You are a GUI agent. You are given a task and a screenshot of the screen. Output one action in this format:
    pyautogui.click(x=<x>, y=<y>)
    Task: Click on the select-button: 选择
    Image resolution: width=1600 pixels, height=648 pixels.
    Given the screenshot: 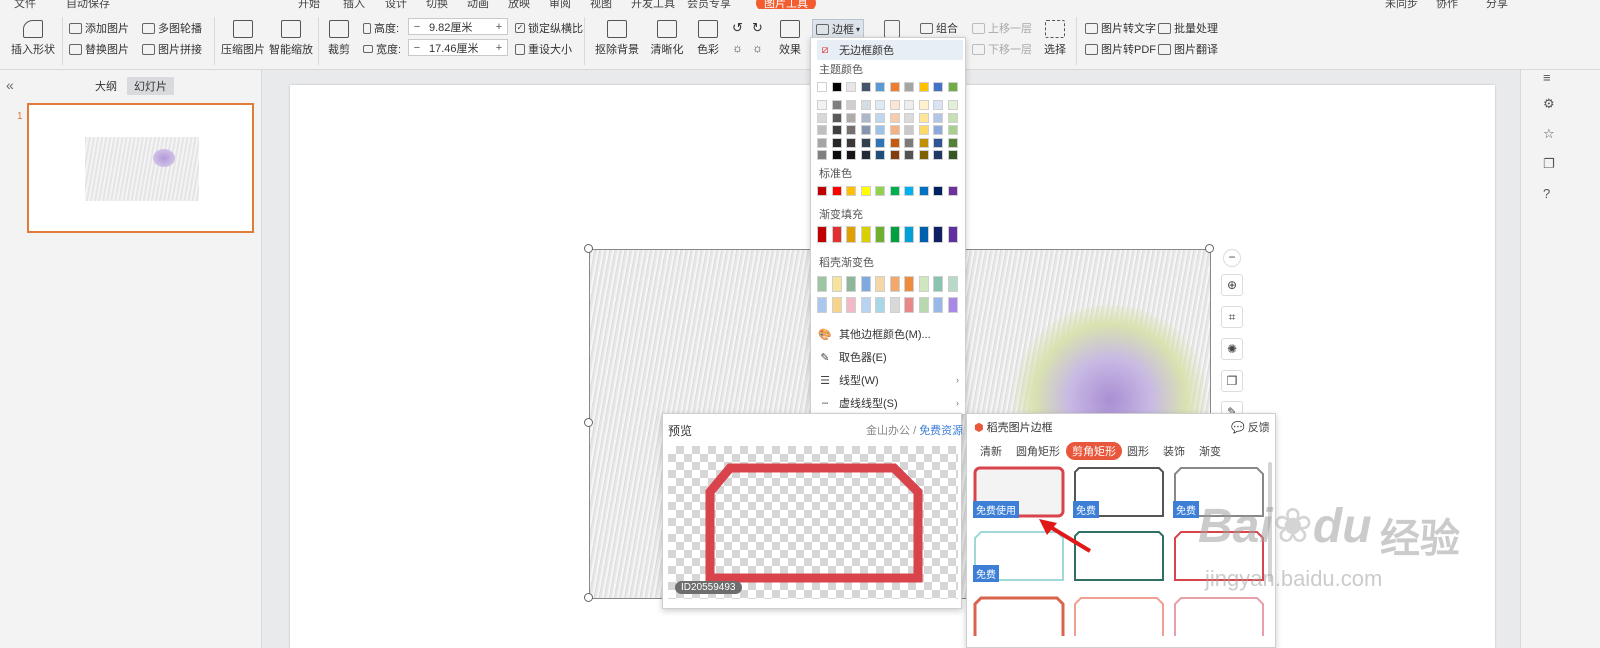 What is the action you would take?
    pyautogui.click(x=1055, y=38)
    